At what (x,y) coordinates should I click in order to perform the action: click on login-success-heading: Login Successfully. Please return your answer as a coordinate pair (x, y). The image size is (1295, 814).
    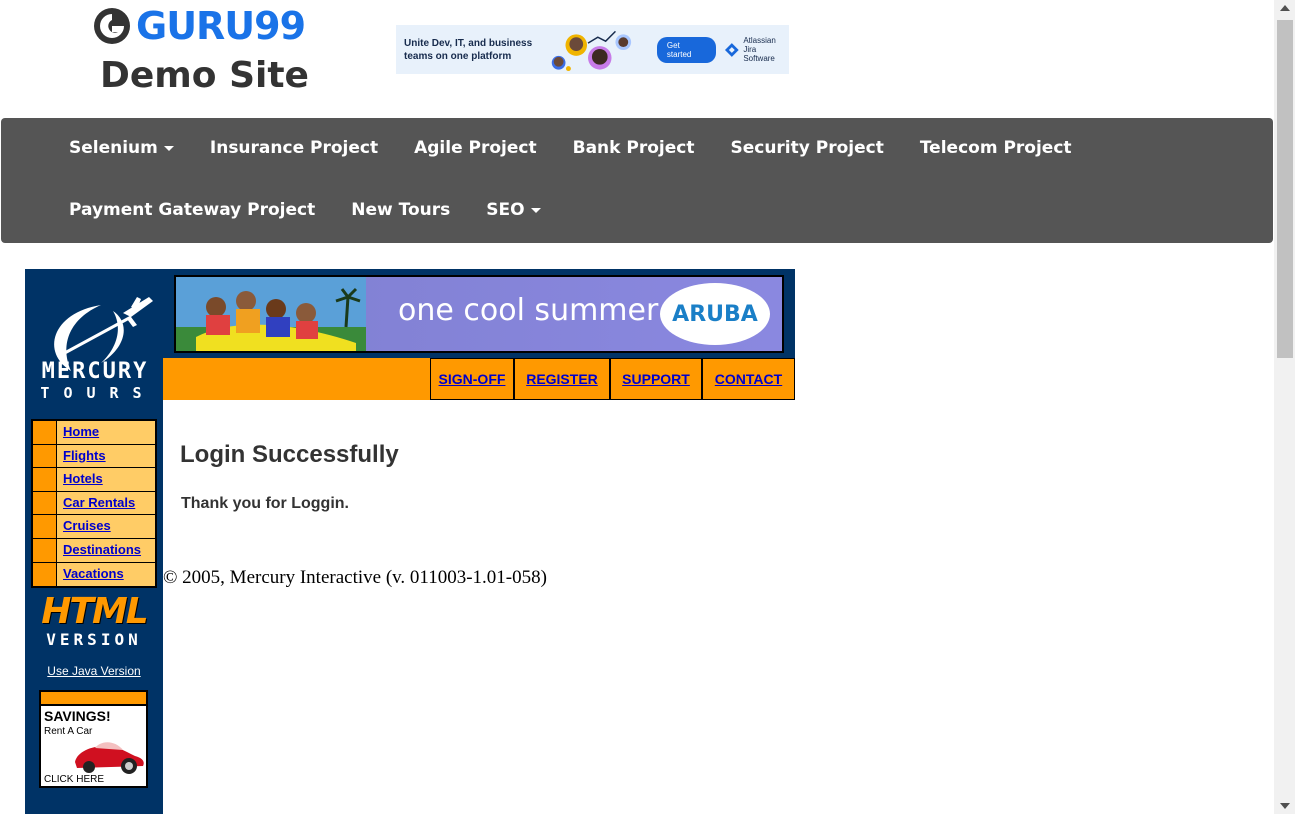
    Looking at the image, I should click on (289, 454).